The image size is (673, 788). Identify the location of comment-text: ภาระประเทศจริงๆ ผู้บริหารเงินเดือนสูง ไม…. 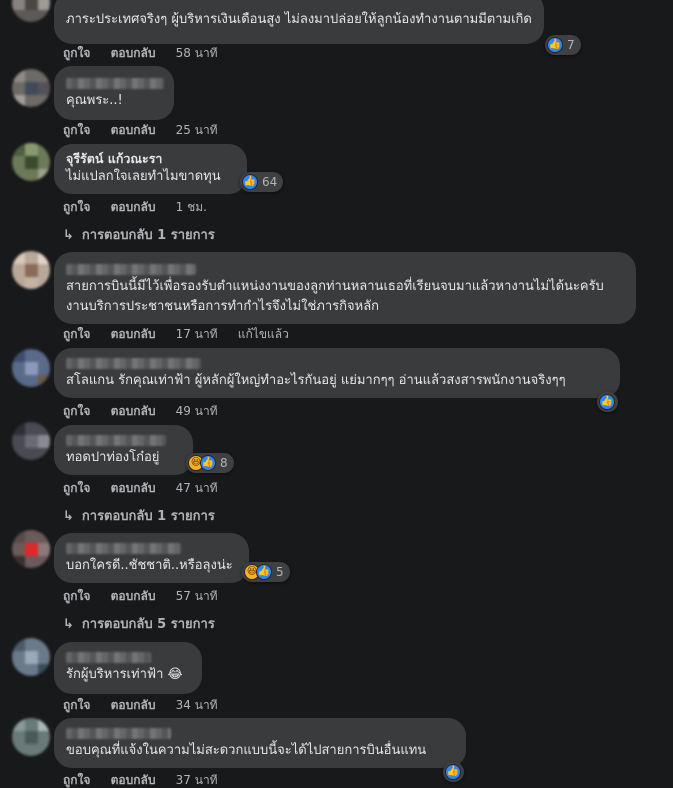
(299, 19).